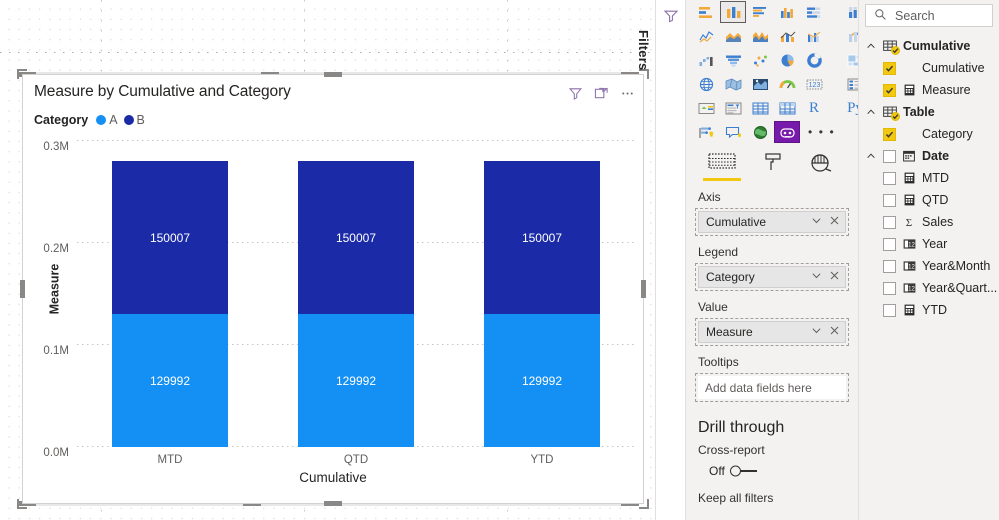 The width and height of the screenshot is (999, 520). What do you see at coordinates (929, 310) in the screenshot?
I see `fields-field-row: YTD` at bounding box center [929, 310].